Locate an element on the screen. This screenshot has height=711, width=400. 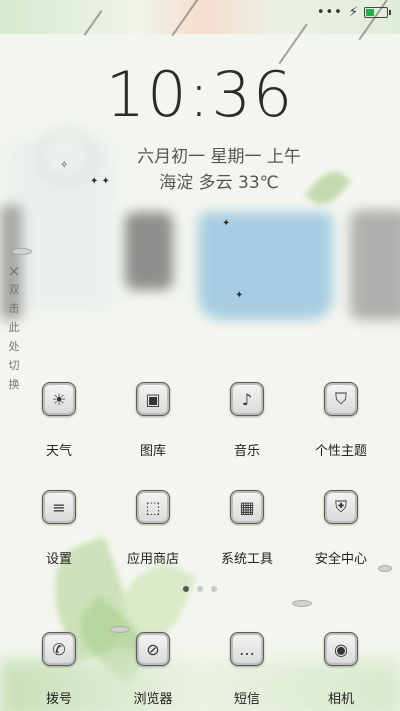
status-bar: ••• ⚡ is located at coordinates (358, 12).